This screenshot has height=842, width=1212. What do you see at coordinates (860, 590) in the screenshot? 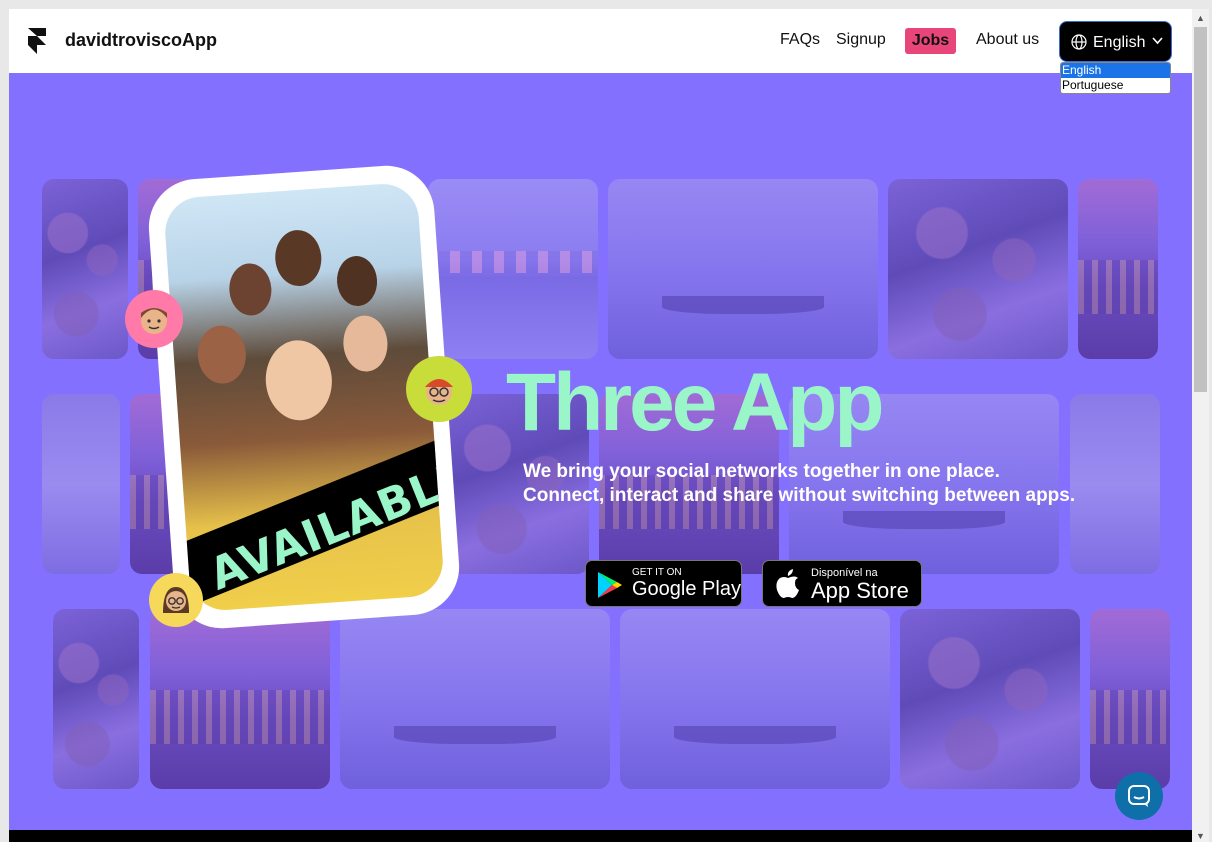
I see `app-store-label: App Store` at bounding box center [860, 590].